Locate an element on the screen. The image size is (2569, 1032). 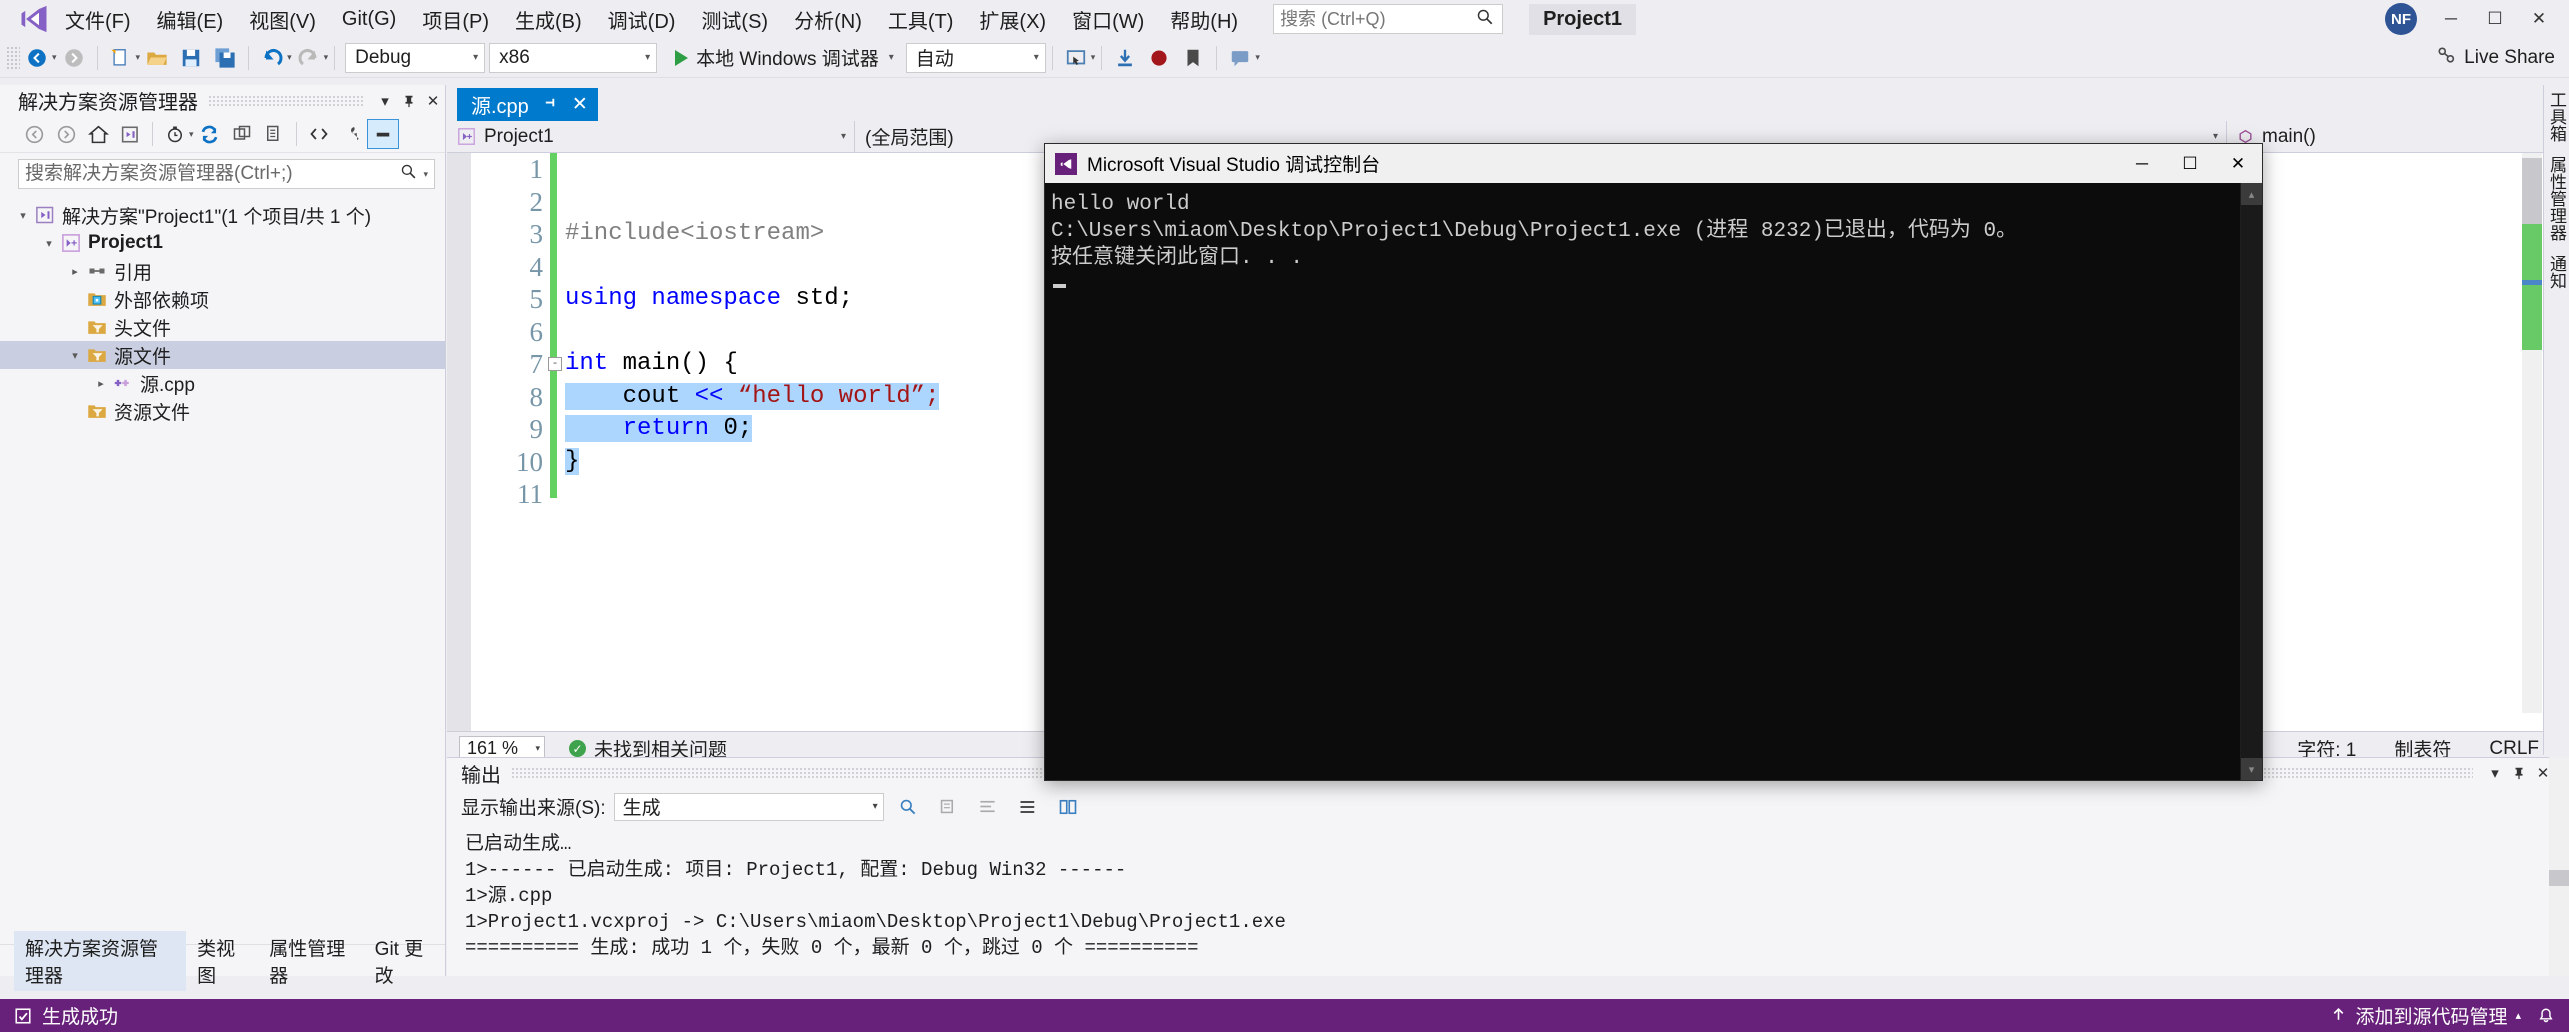
global-search is located at coordinates (1388, 19).